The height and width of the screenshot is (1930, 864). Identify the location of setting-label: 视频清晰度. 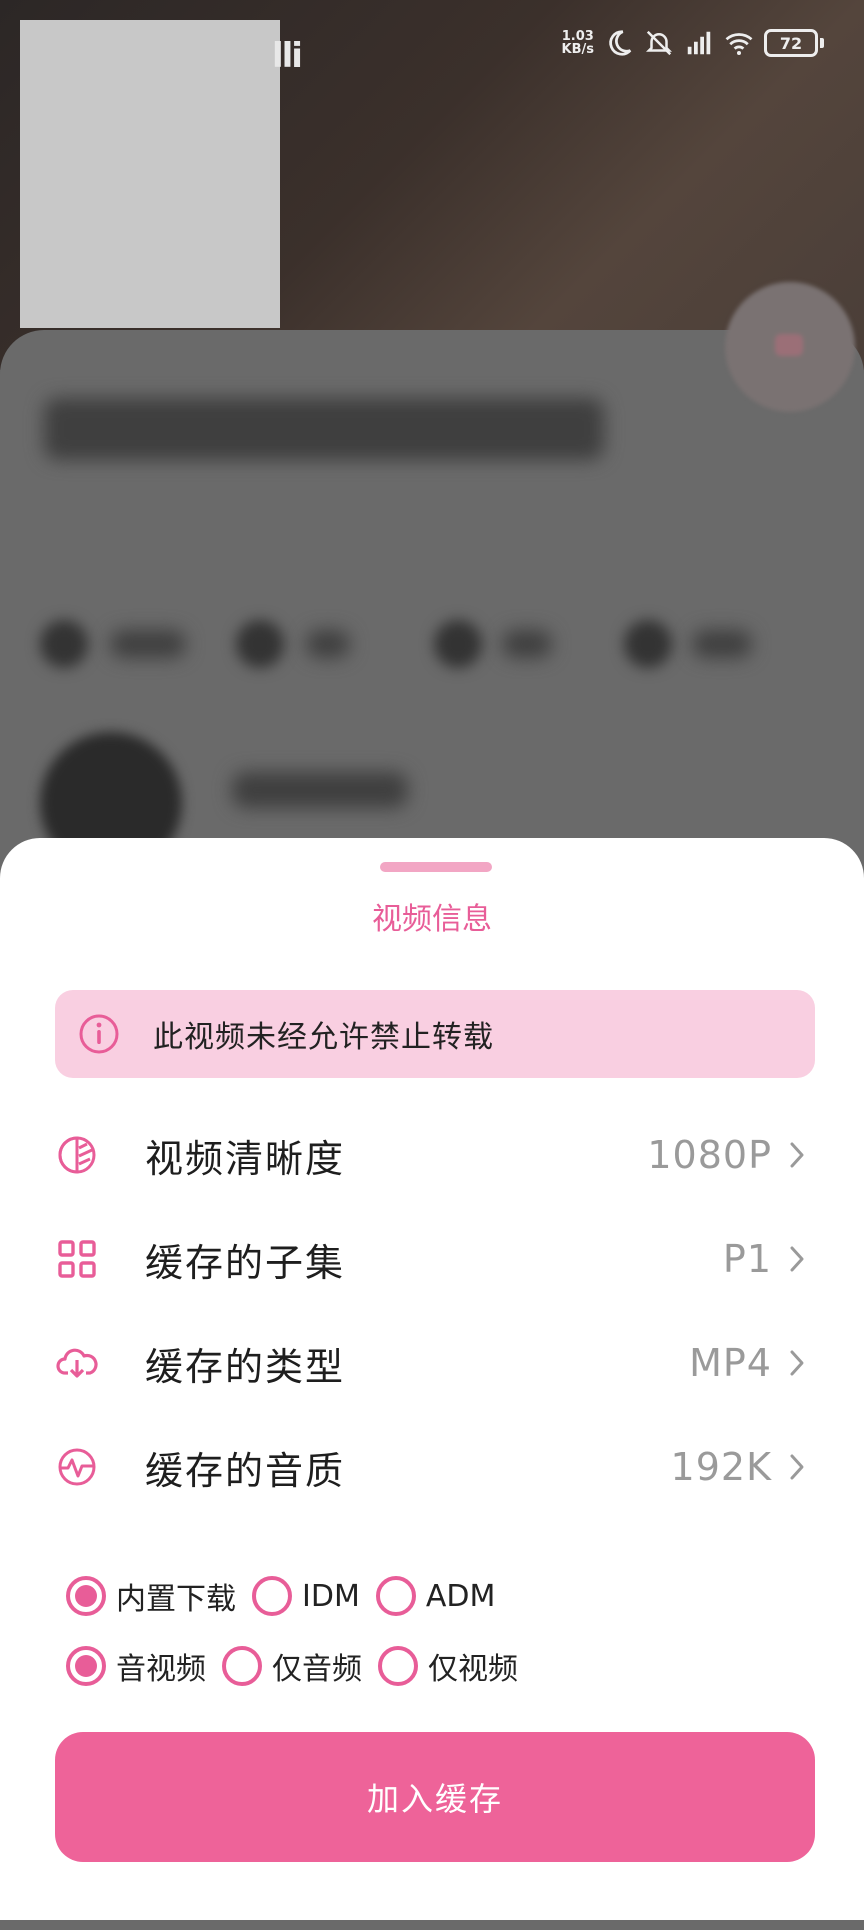
(245, 1158).